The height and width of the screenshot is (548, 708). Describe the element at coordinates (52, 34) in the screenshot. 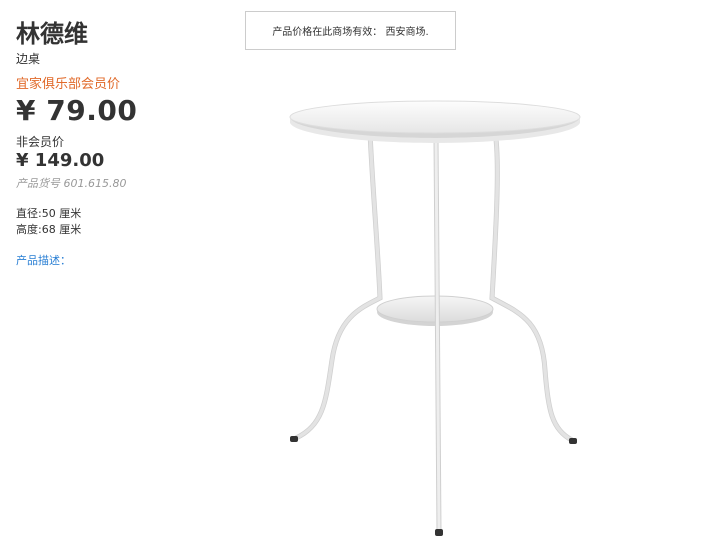

I see `product-name: 林德维` at that location.